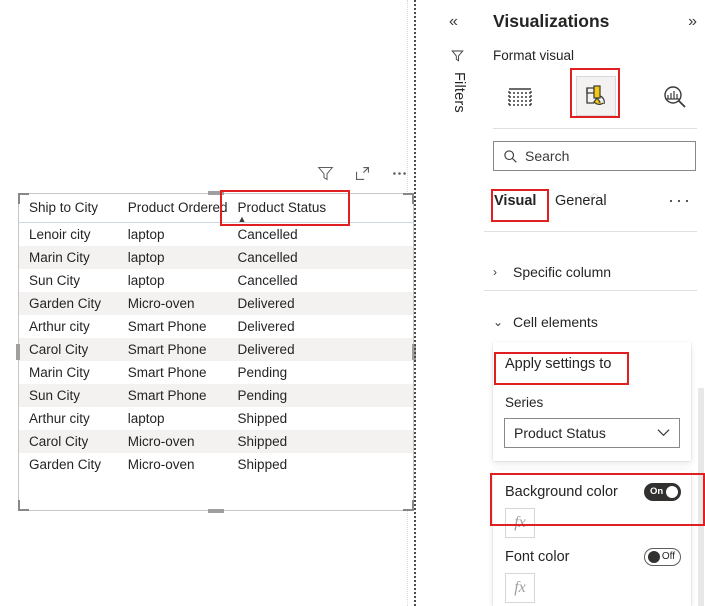  Describe the element at coordinates (216, 280) in the screenshot. I see `table-row: Sun City laptop Cancelled` at that location.